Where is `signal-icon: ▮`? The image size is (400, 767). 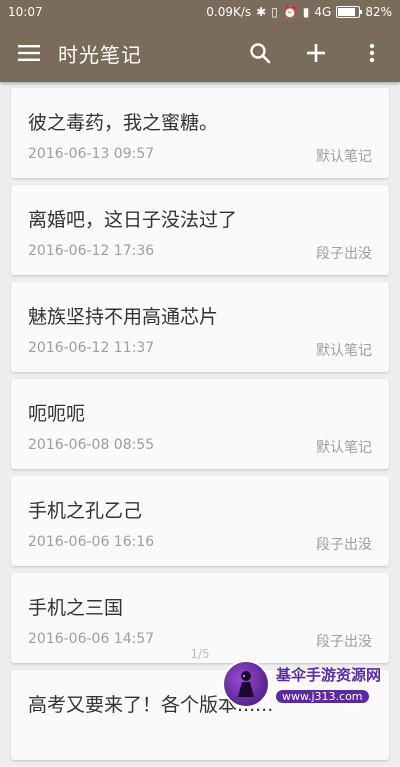 signal-icon: ▮ is located at coordinates (306, 12).